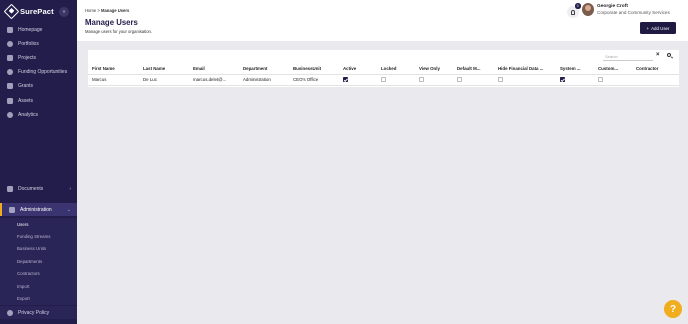  Describe the element at coordinates (10, 44) in the screenshot. I see `portfolio-icon` at that location.